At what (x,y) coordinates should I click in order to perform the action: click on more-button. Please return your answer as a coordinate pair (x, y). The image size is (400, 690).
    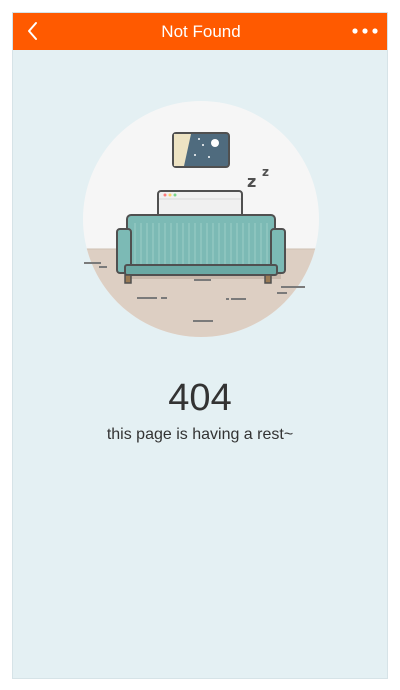
    Looking at the image, I should click on (365, 31).